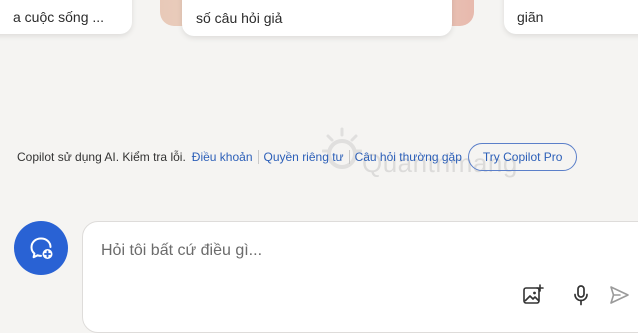 The image size is (638, 333). I want to click on new-chat-icon, so click(41, 248).